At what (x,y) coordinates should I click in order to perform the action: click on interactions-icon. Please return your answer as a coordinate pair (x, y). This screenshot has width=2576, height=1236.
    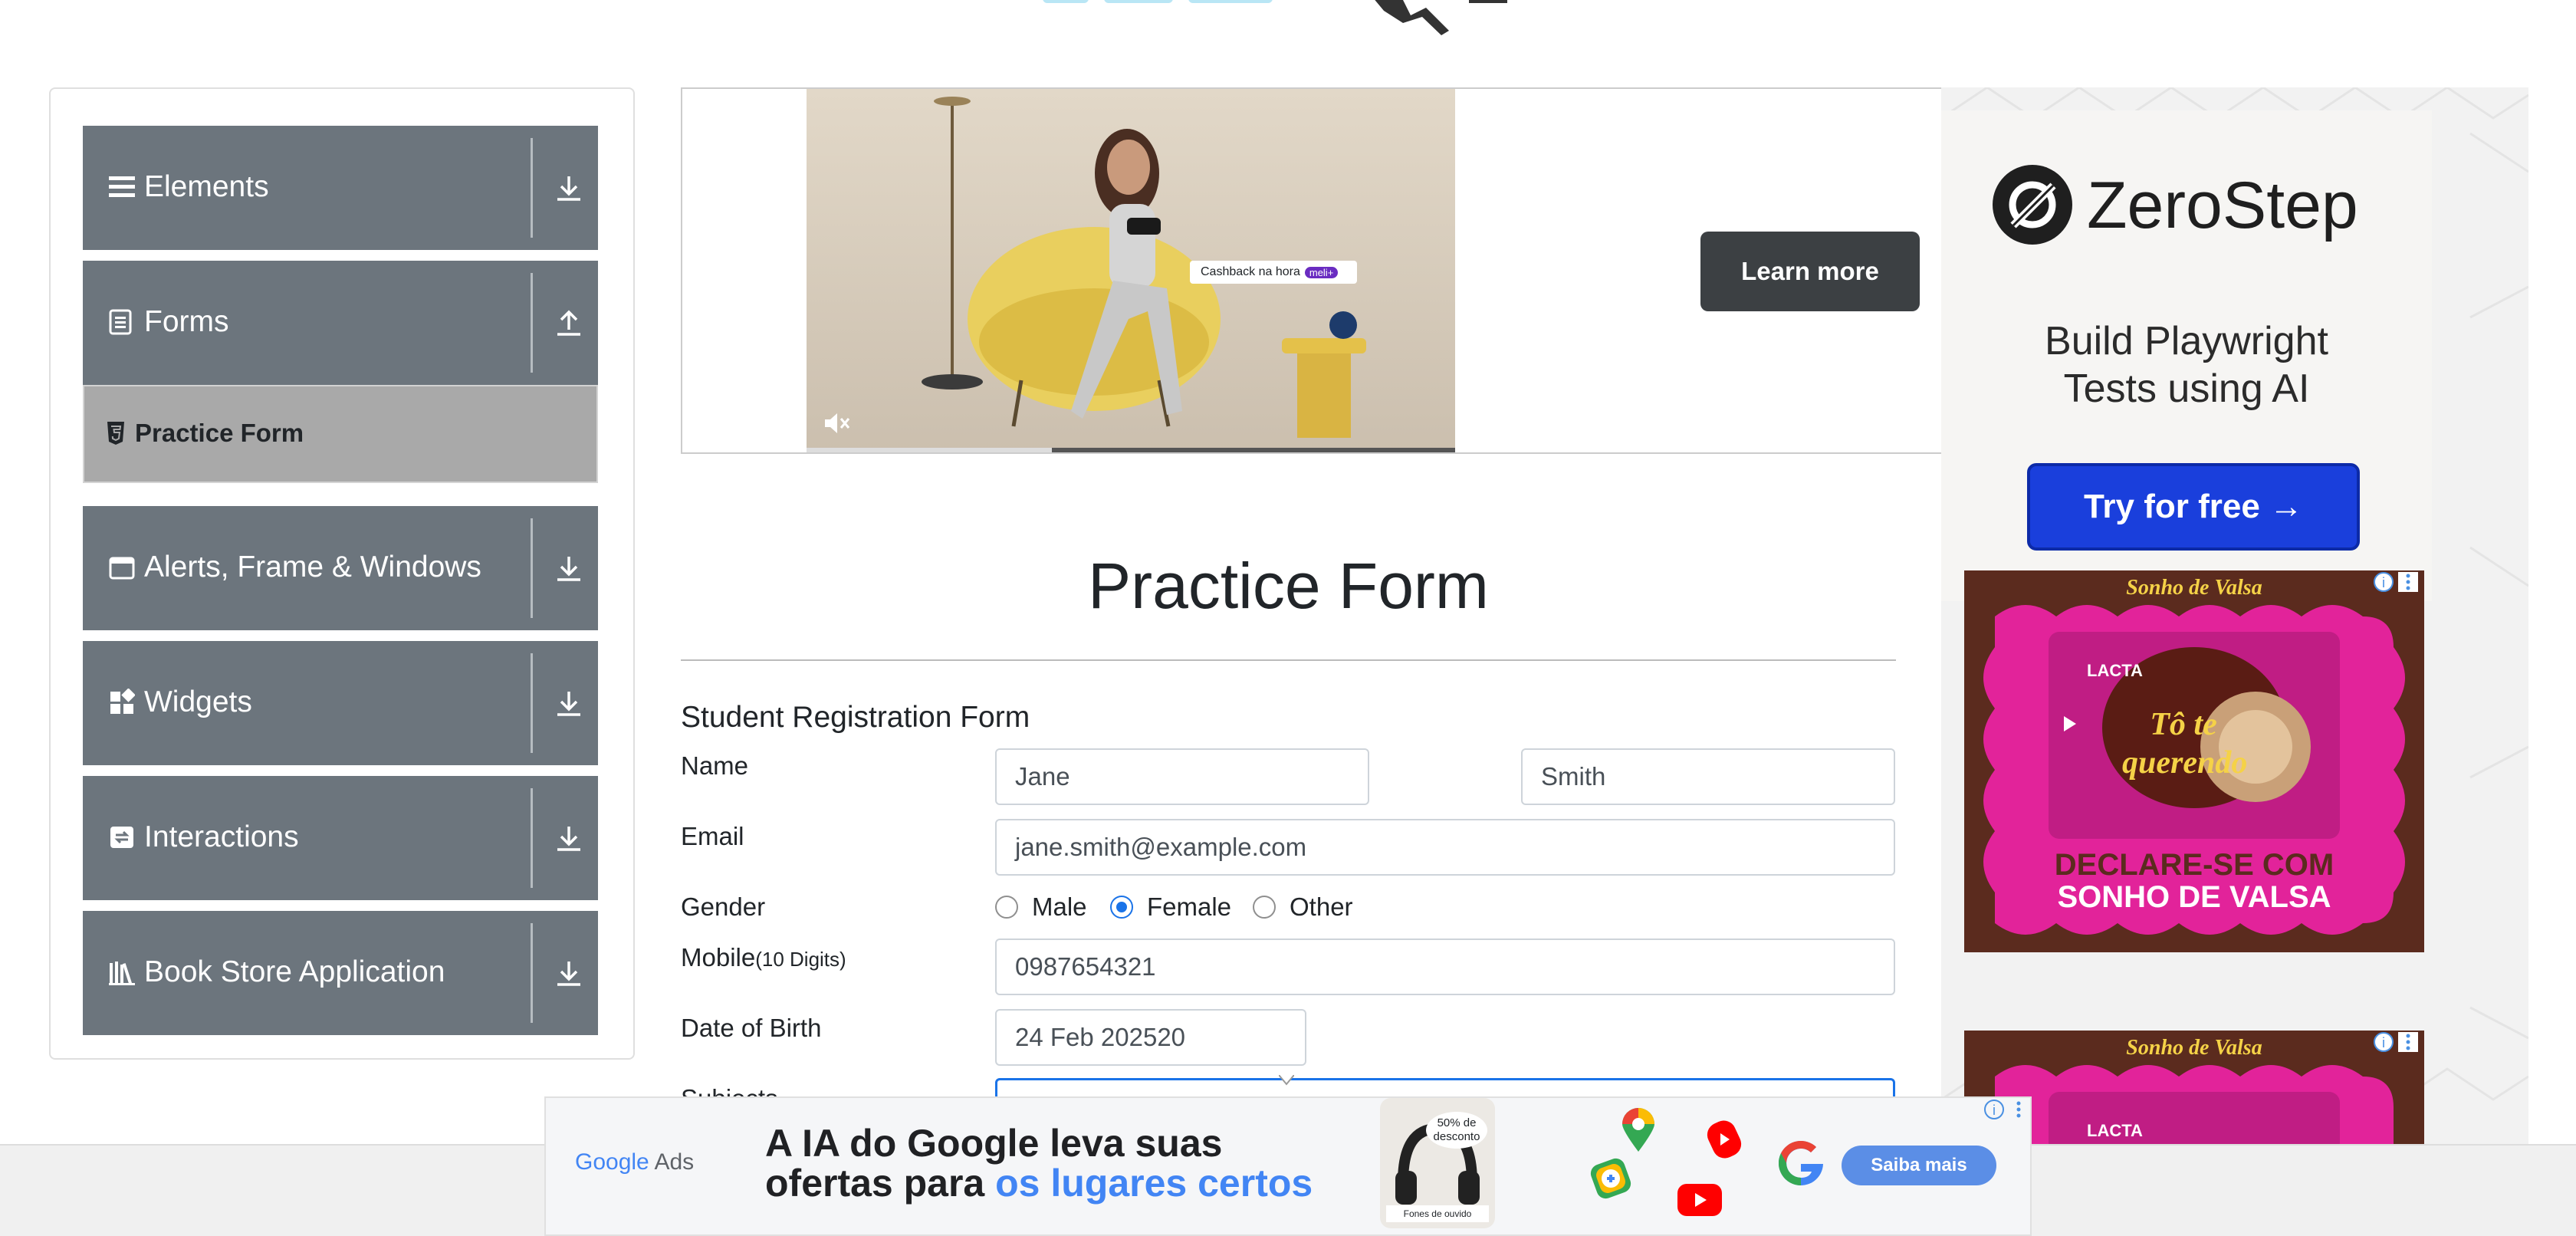
    Looking at the image, I should click on (122, 837).